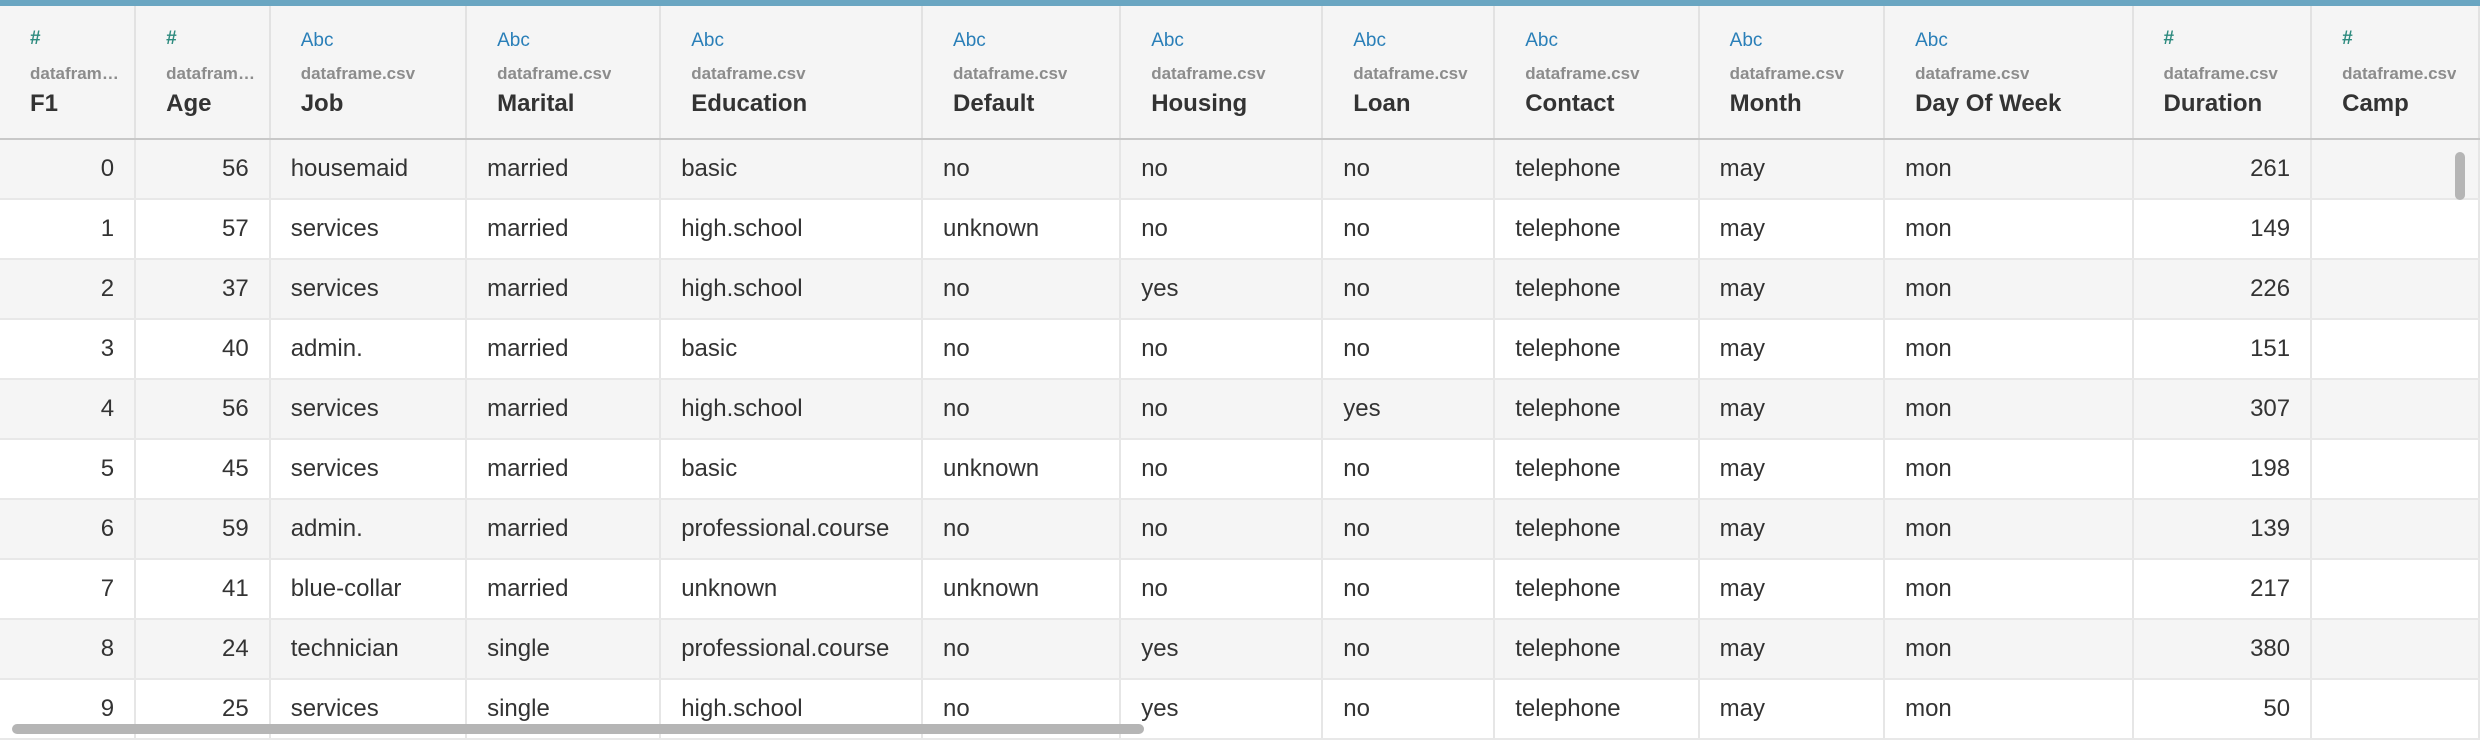 Image resolution: width=2480 pixels, height=746 pixels. I want to click on cell-f1: 6, so click(68, 529).